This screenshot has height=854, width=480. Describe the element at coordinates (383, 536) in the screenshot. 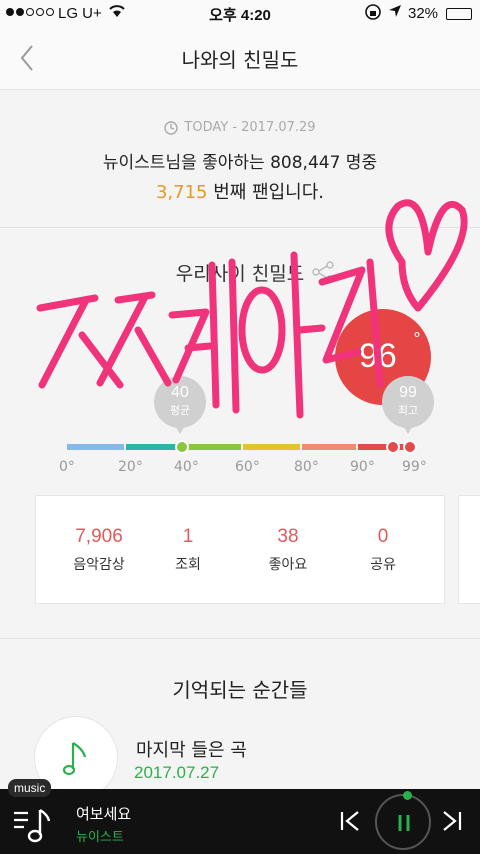

I see `stat-value: 0` at that location.